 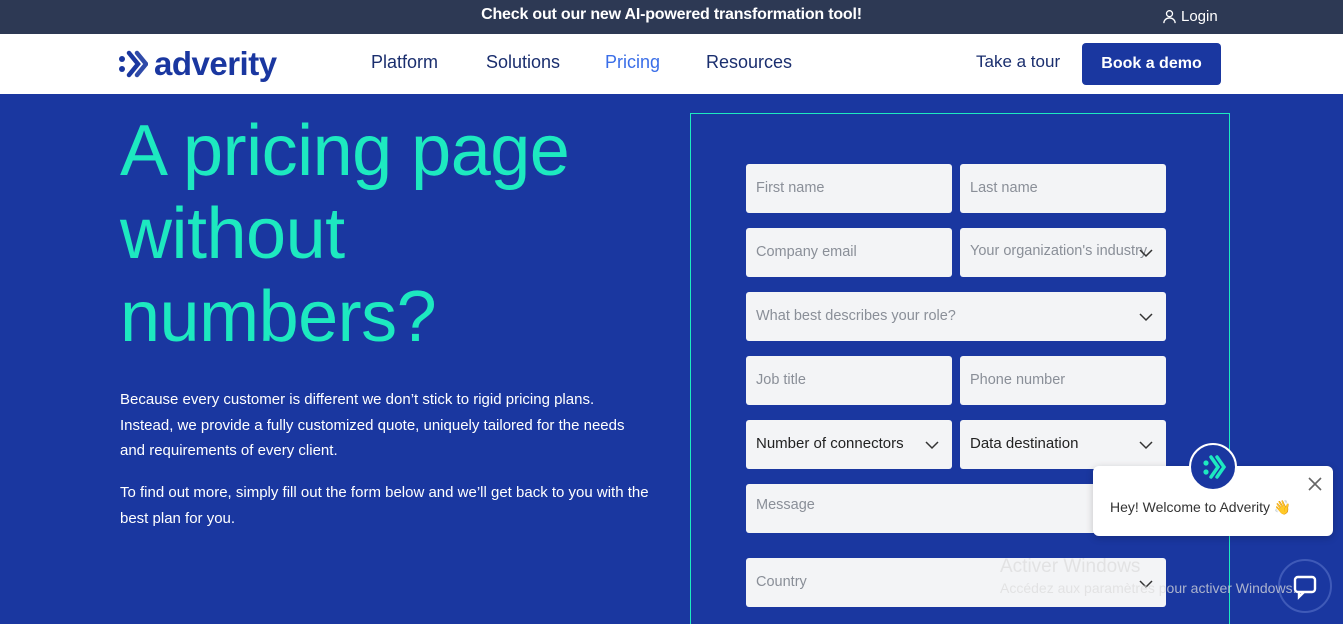 What do you see at coordinates (1018, 380) in the screenshot?
I see `phone-placeholder: Phone number` at bounding box center [1018, 380].